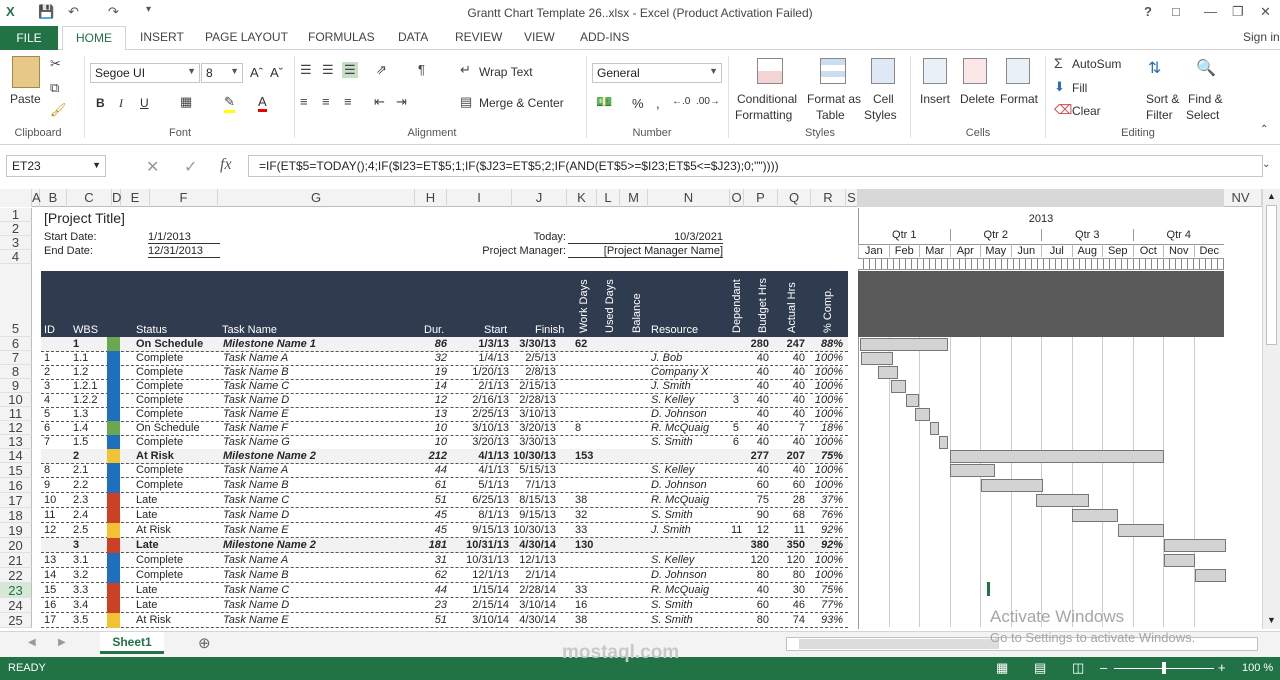 The width and height of the screenshot is (1280, 680). I want to click on row-header: 19, so click(16, 530).